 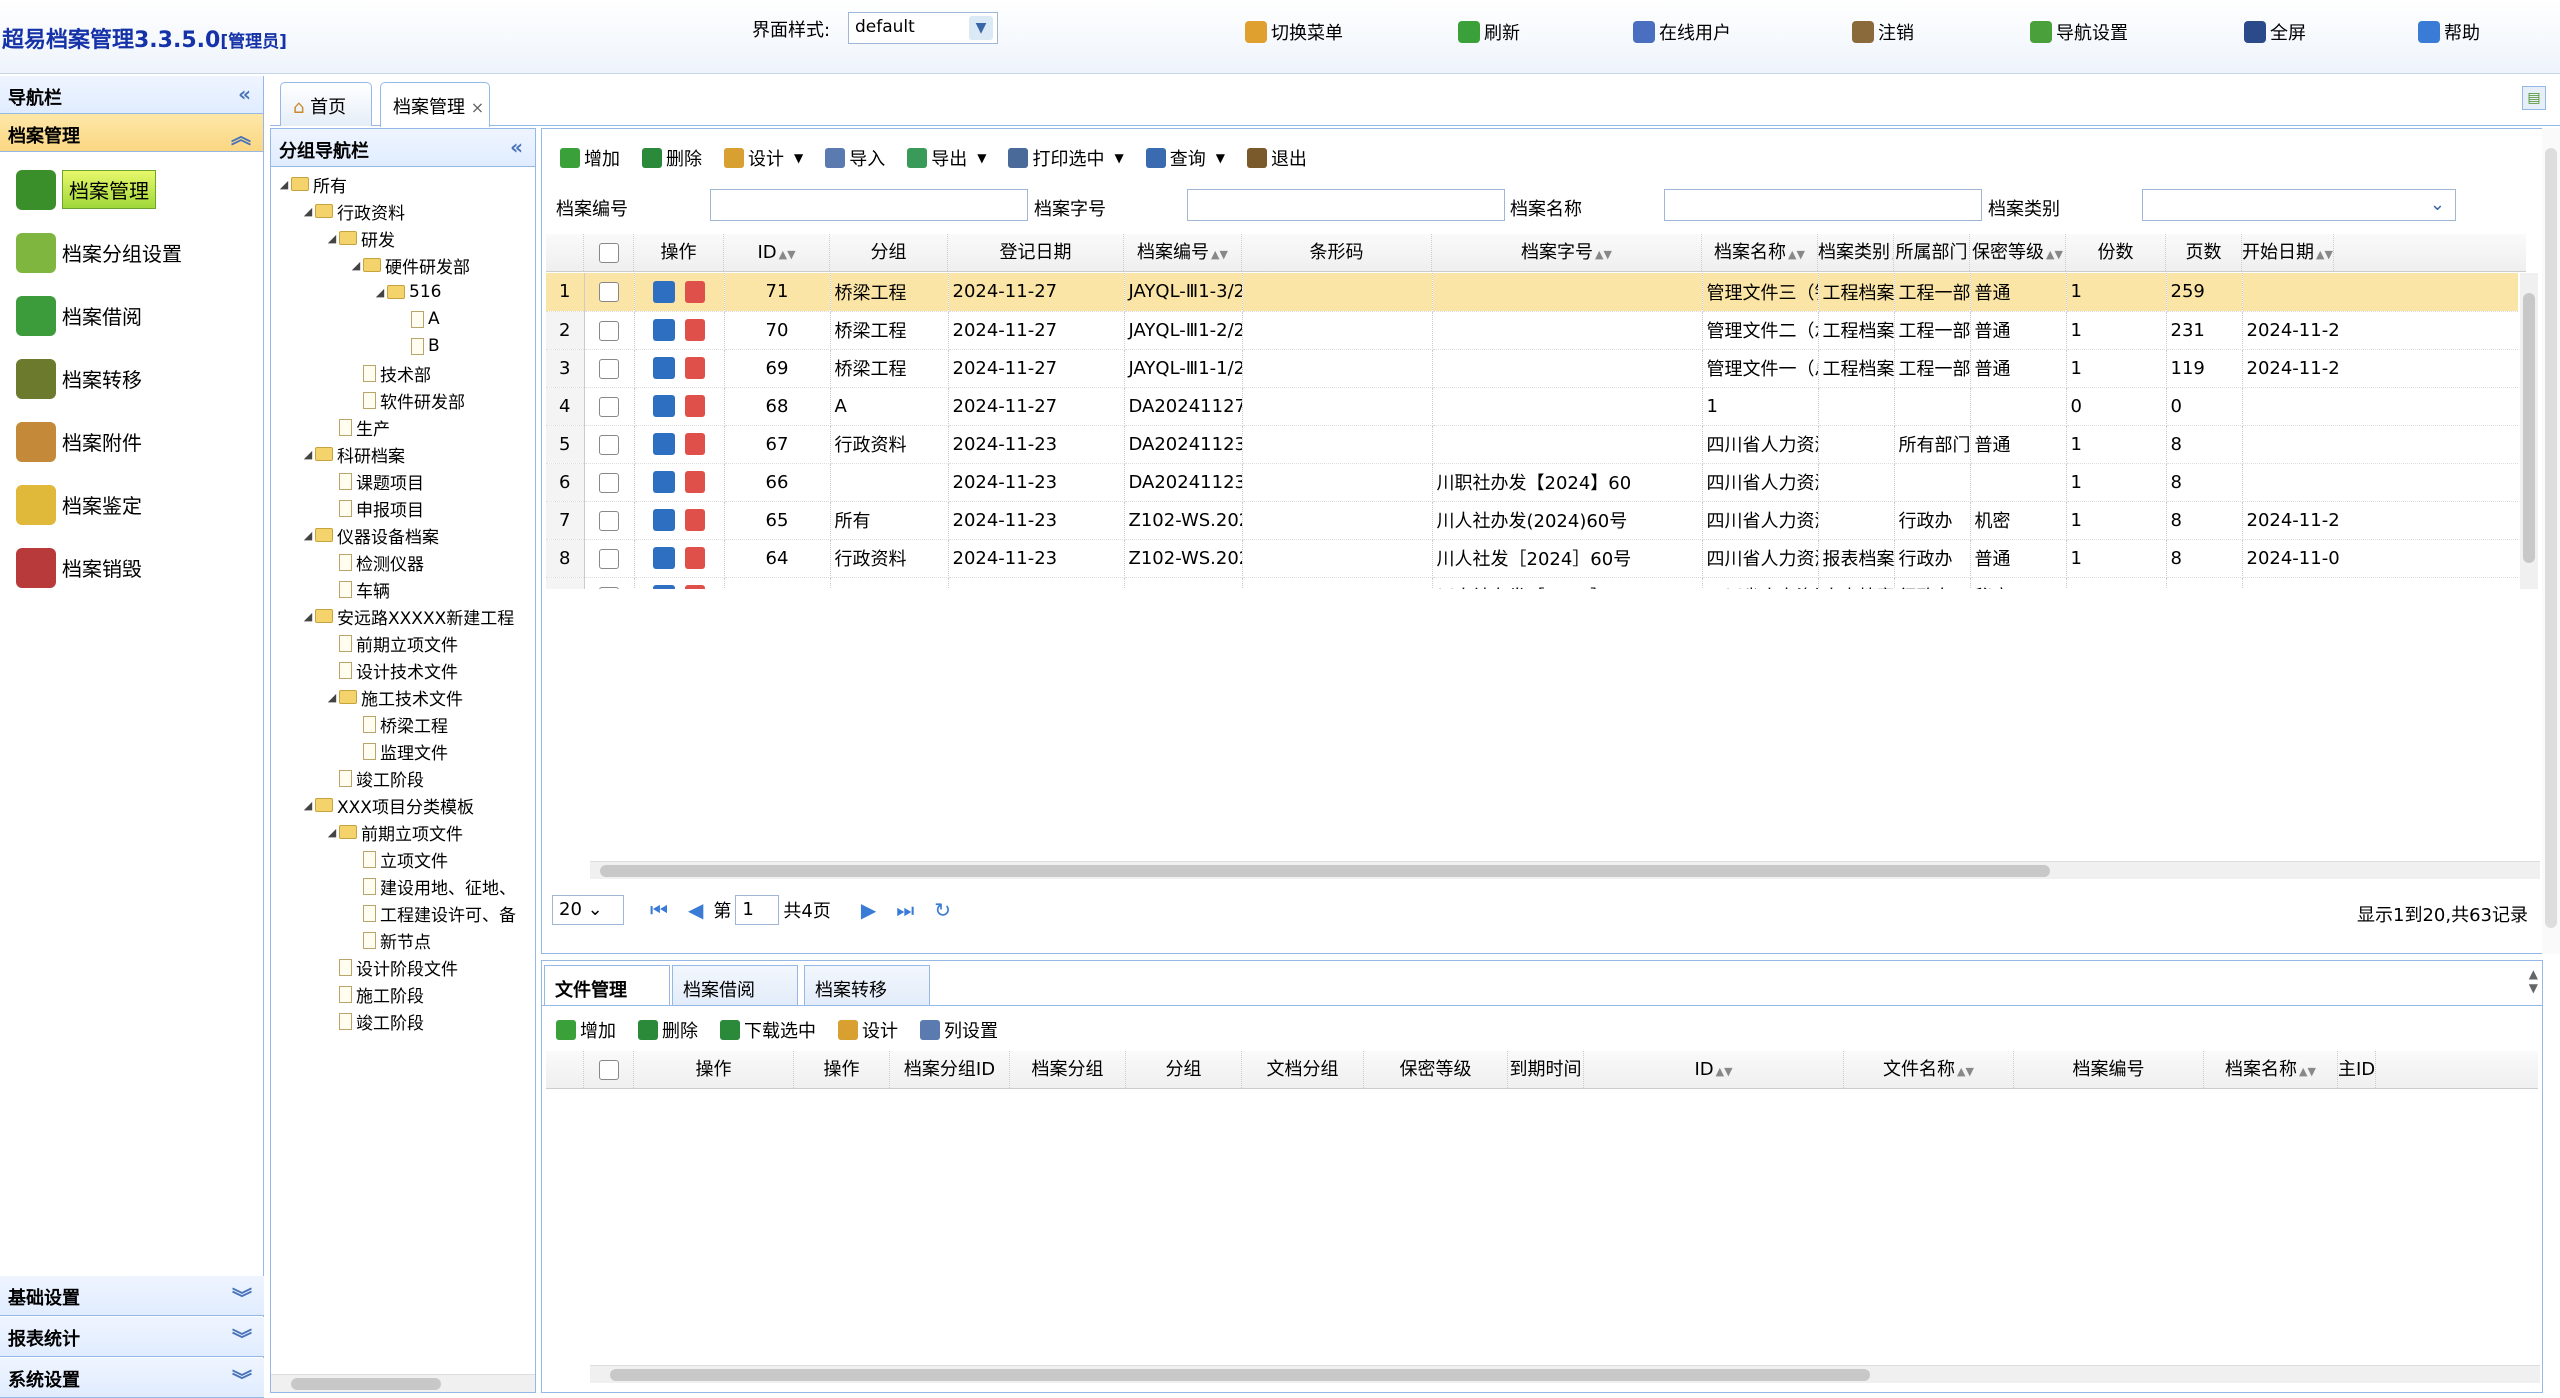 What do you see at coordinates (516, 147) in the screenshot?
I see `collapse-left-icon: «` at bounding box center [516, 147].